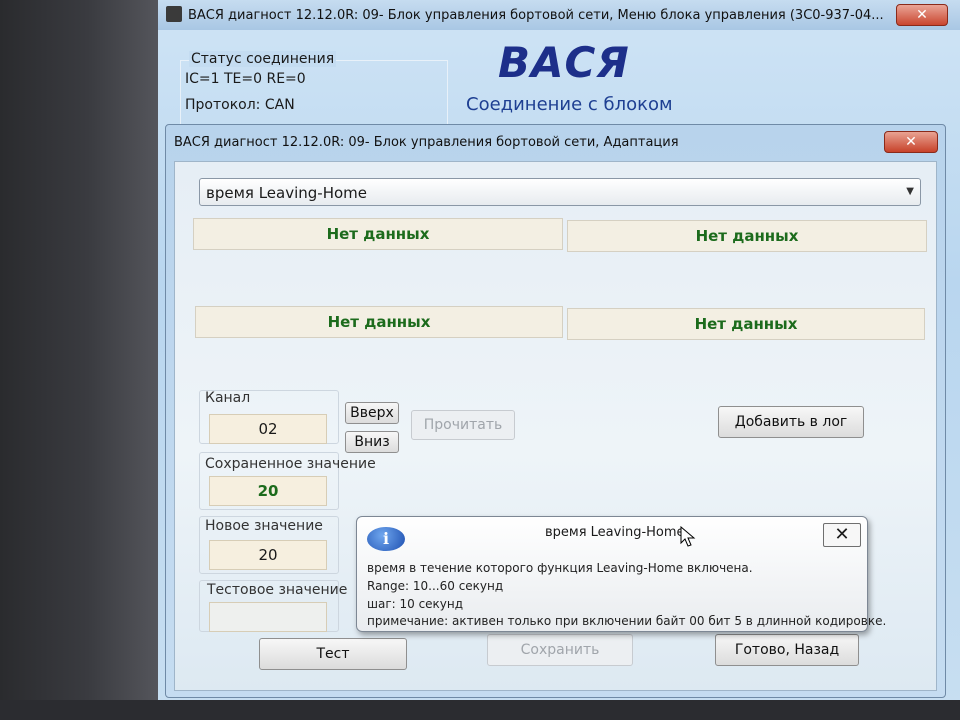 The image size is (960, 720). I want to click on chevron-down-icon: ▼, so click(910, 191).